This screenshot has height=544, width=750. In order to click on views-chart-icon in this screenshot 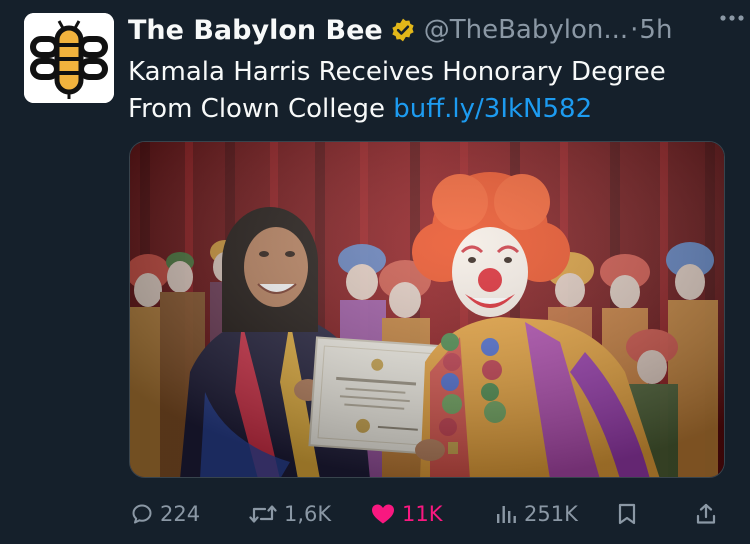, I will do `click(506, 514)`.